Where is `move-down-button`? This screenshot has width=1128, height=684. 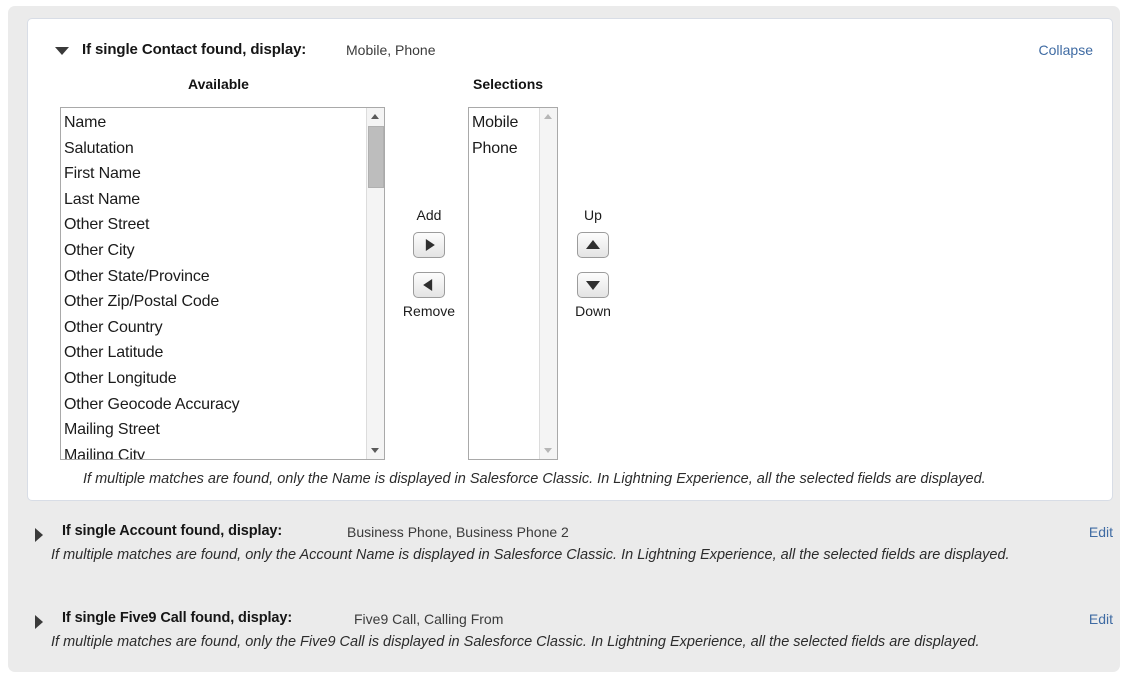 move-down-button is located at coordinates (593, 285).